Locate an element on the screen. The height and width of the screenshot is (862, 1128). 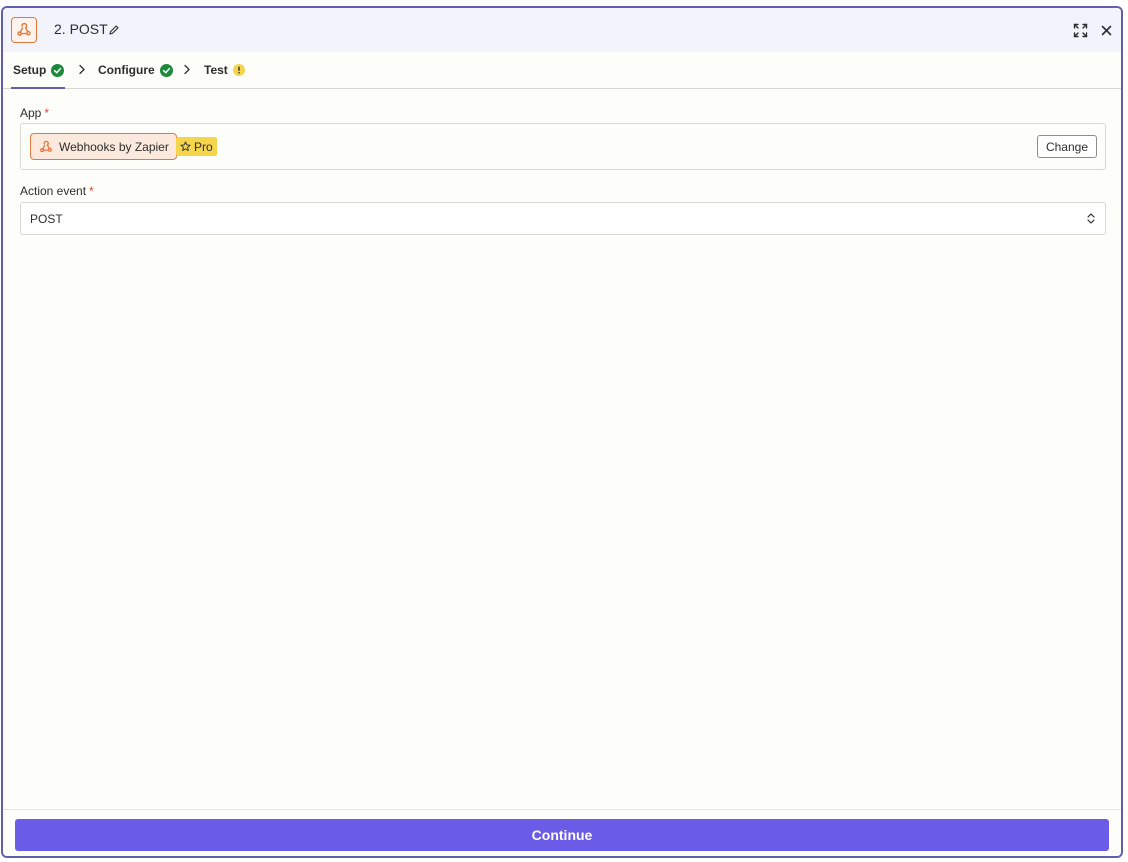
tab-test: Test is located at coordinates (224, 70).